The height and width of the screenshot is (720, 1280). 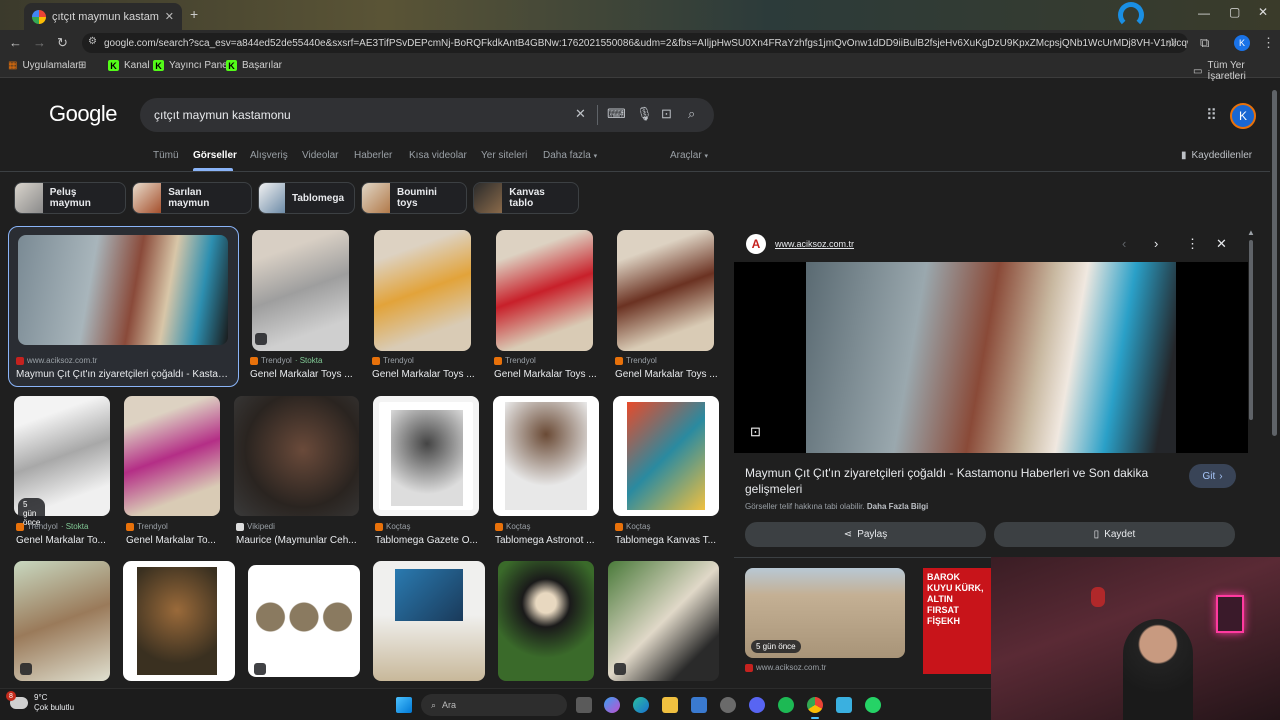 I want to click on close-panel-icon: ✕, so click(x=1221, y=244).